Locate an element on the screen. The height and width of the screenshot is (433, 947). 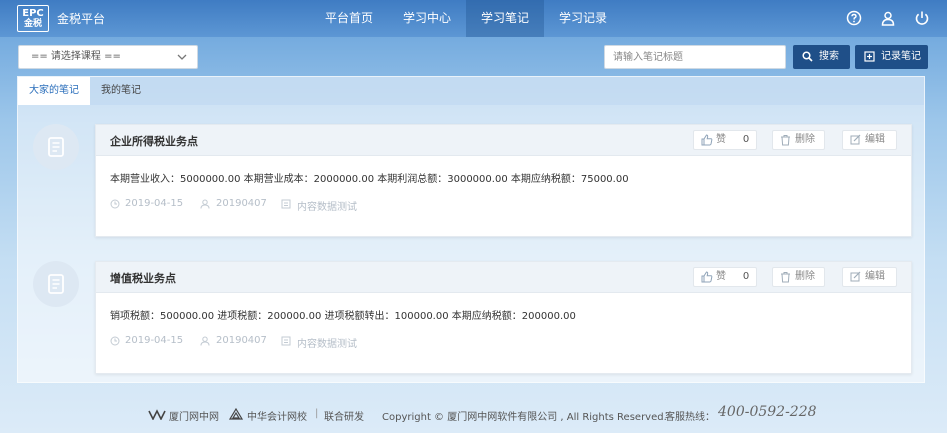
notes-tabs: 大家的笔记 我的笔记 is located at coordinates (471, 91).